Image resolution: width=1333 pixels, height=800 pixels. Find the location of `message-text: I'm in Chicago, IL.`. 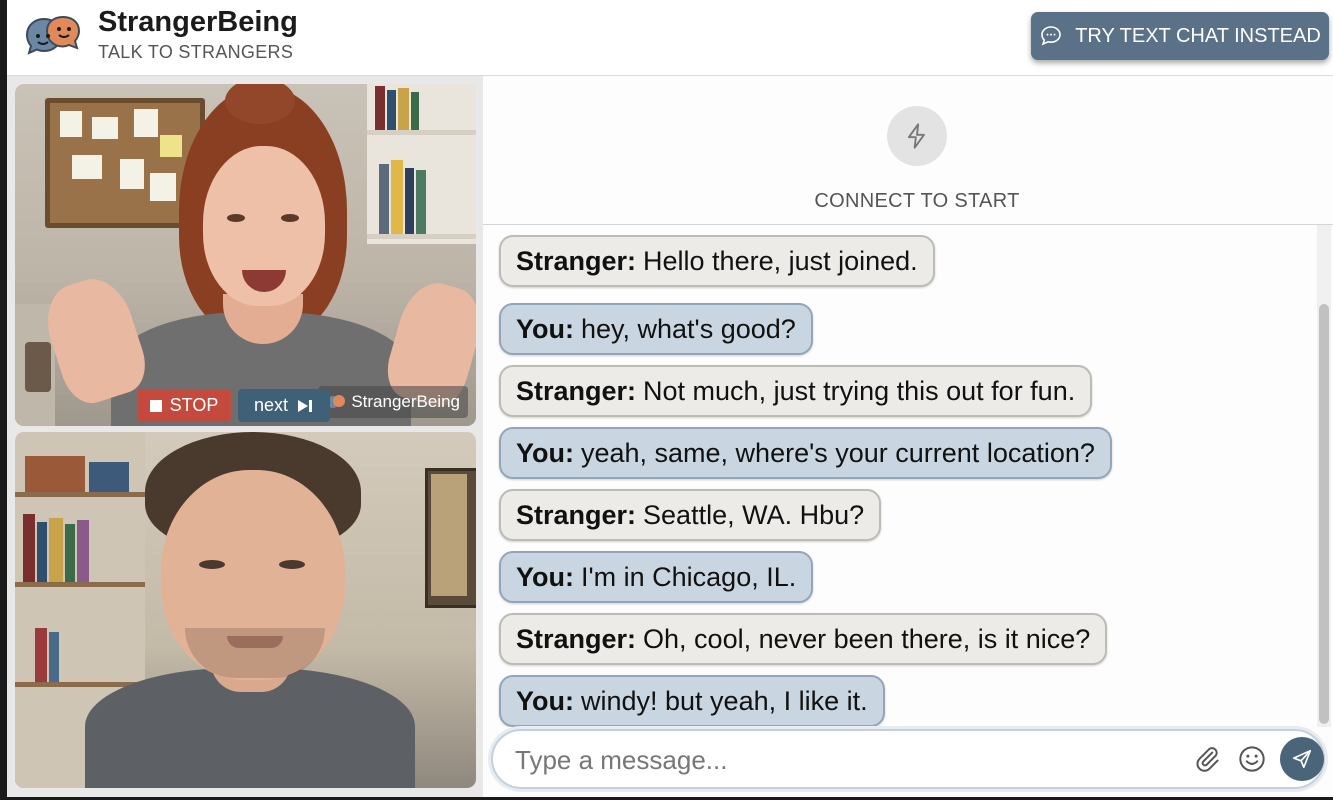

message-text: I'm in Chicago, IL. is located at coordinates (688, 576).